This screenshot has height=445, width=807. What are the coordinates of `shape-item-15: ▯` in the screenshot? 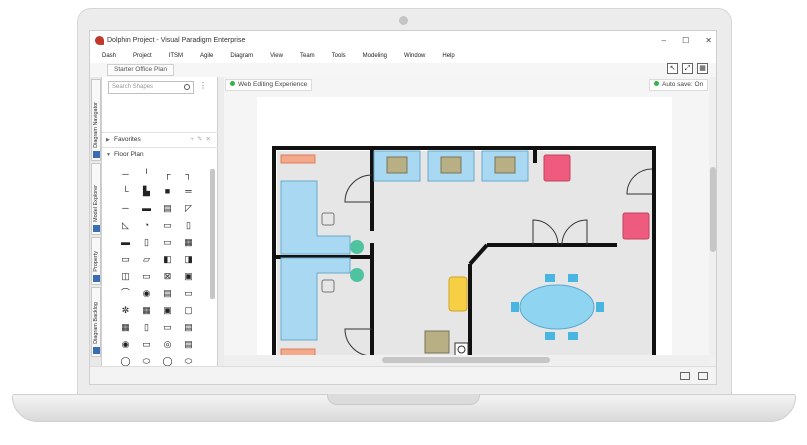 It's located at (188, 225).